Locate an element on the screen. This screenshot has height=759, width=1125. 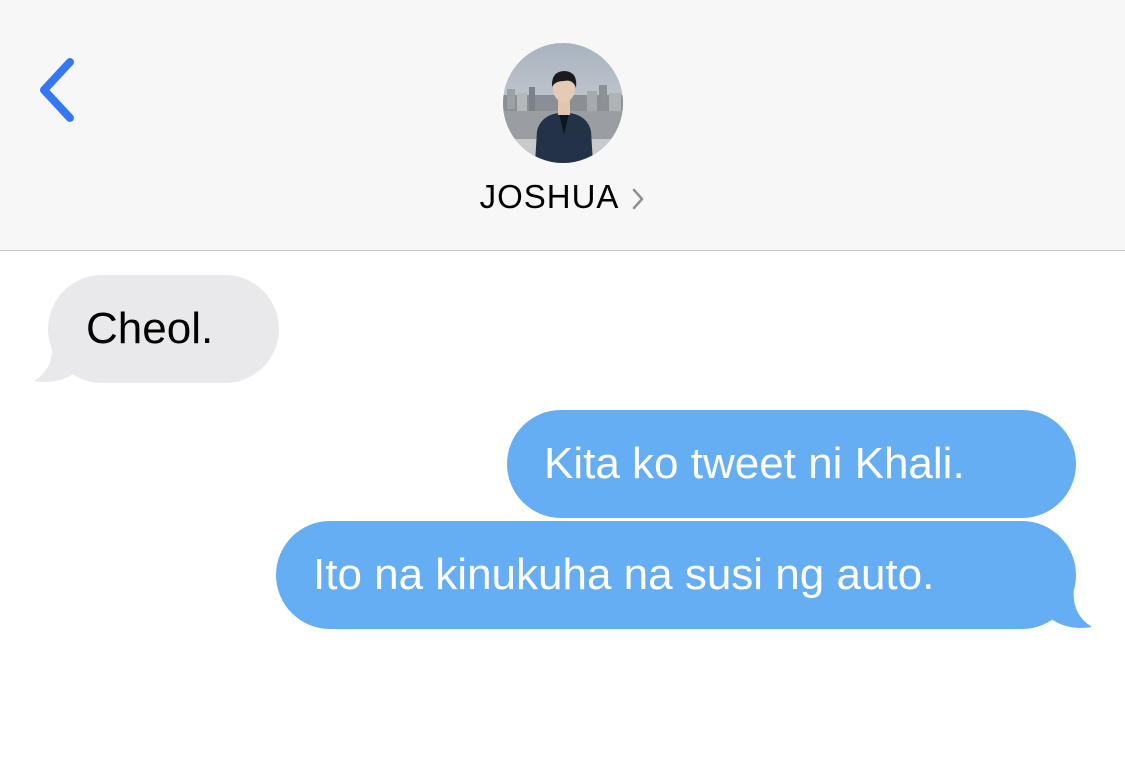
message-bubble-sent: Ito na kinukuha na susi ng auto. is located at coordinates (676, 575).